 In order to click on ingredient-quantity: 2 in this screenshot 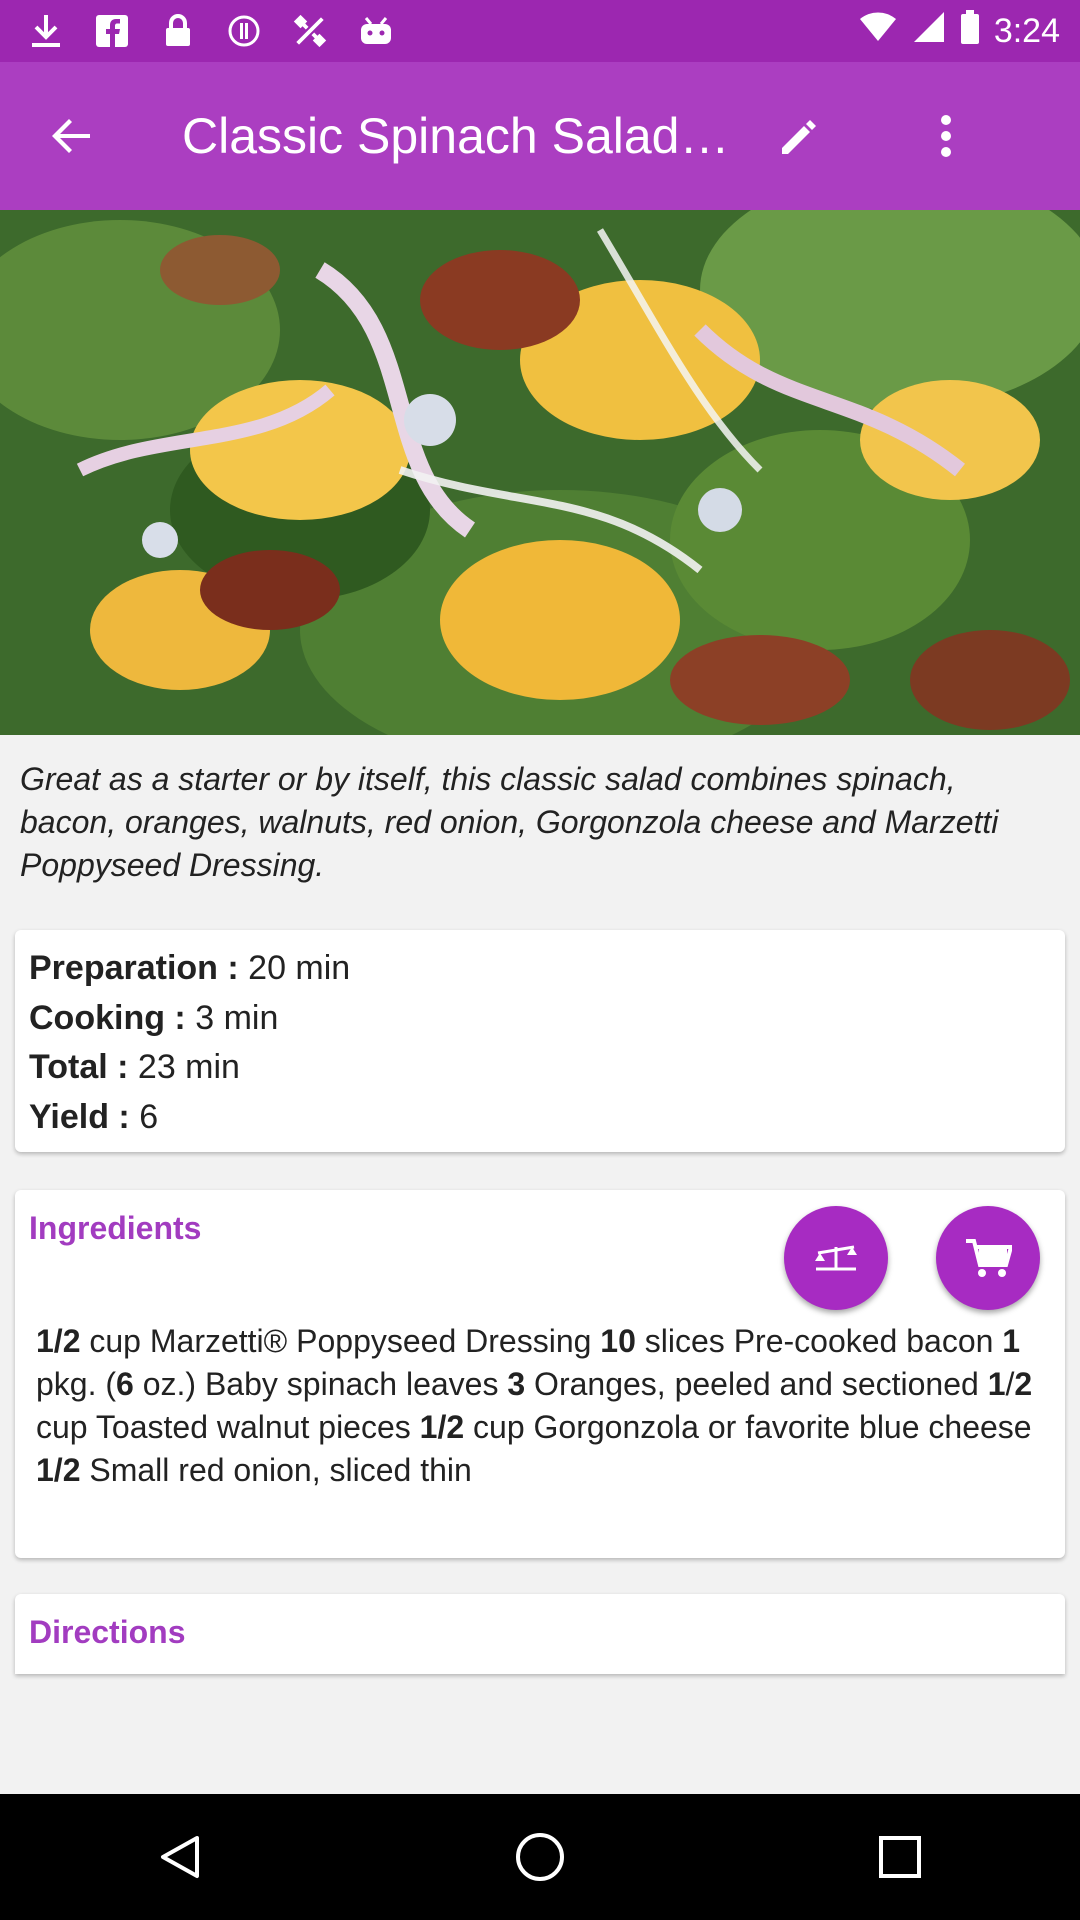, I will do `click(1023, 1384)`.